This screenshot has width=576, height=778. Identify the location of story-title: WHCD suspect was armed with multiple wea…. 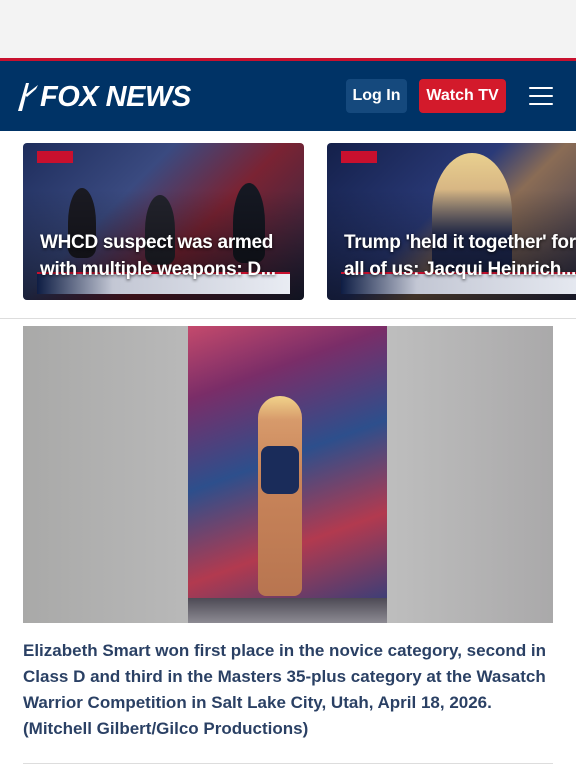
(158, 256).